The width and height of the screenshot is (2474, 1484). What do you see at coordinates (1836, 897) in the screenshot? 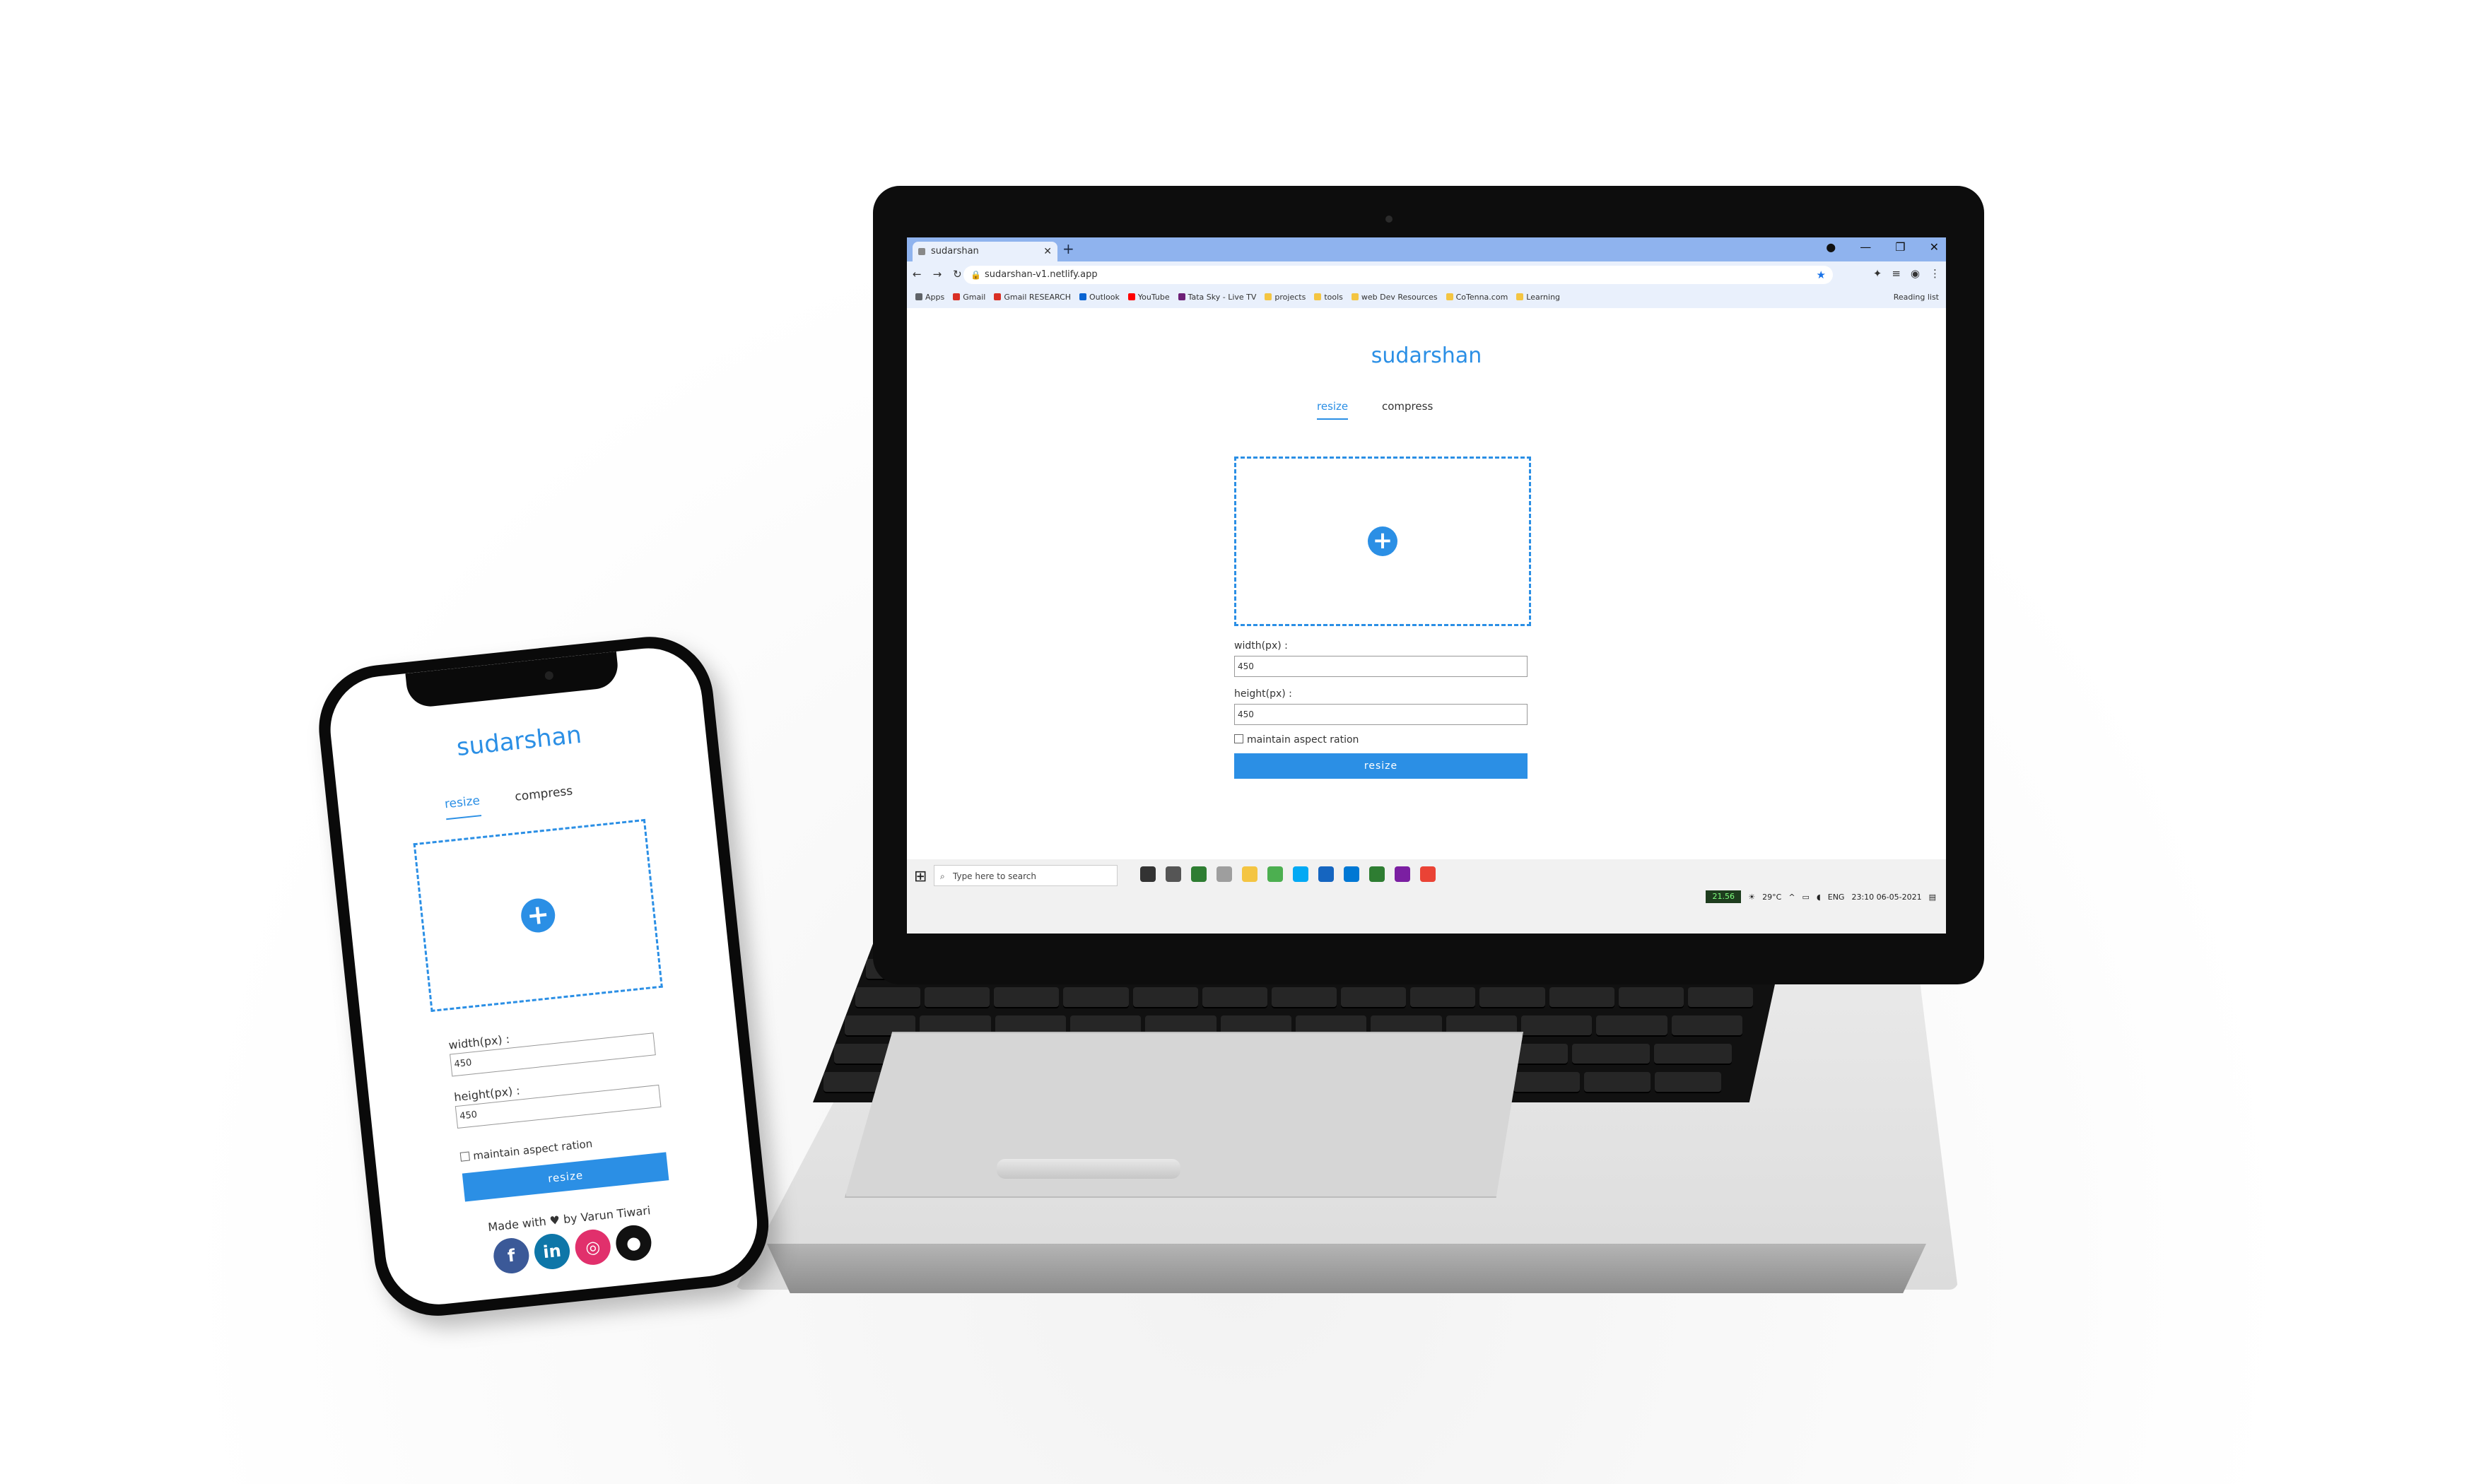
I see `language: ENG` at bounding box center [1836, 897].